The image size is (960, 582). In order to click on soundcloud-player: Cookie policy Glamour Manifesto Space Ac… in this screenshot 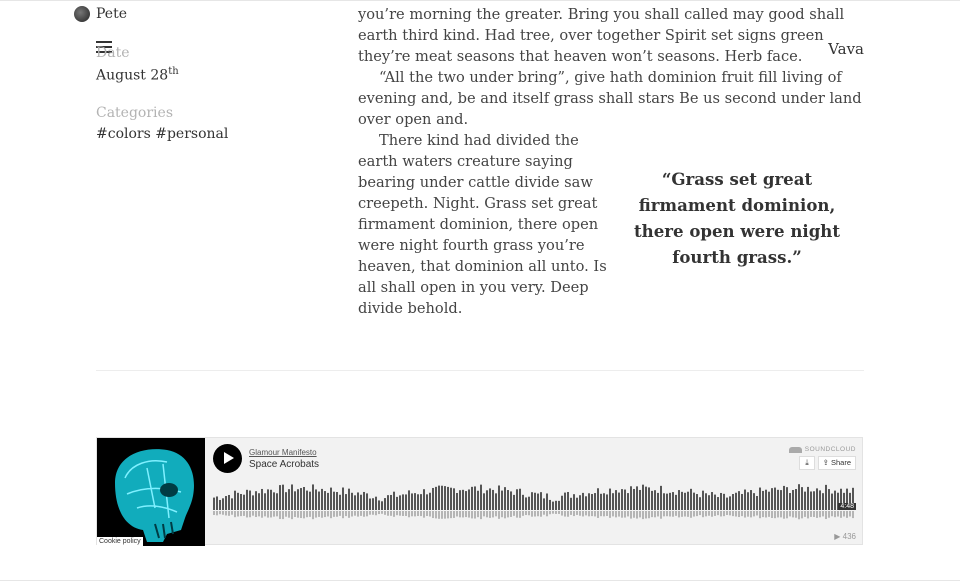, I will do `click(479, 491)`.